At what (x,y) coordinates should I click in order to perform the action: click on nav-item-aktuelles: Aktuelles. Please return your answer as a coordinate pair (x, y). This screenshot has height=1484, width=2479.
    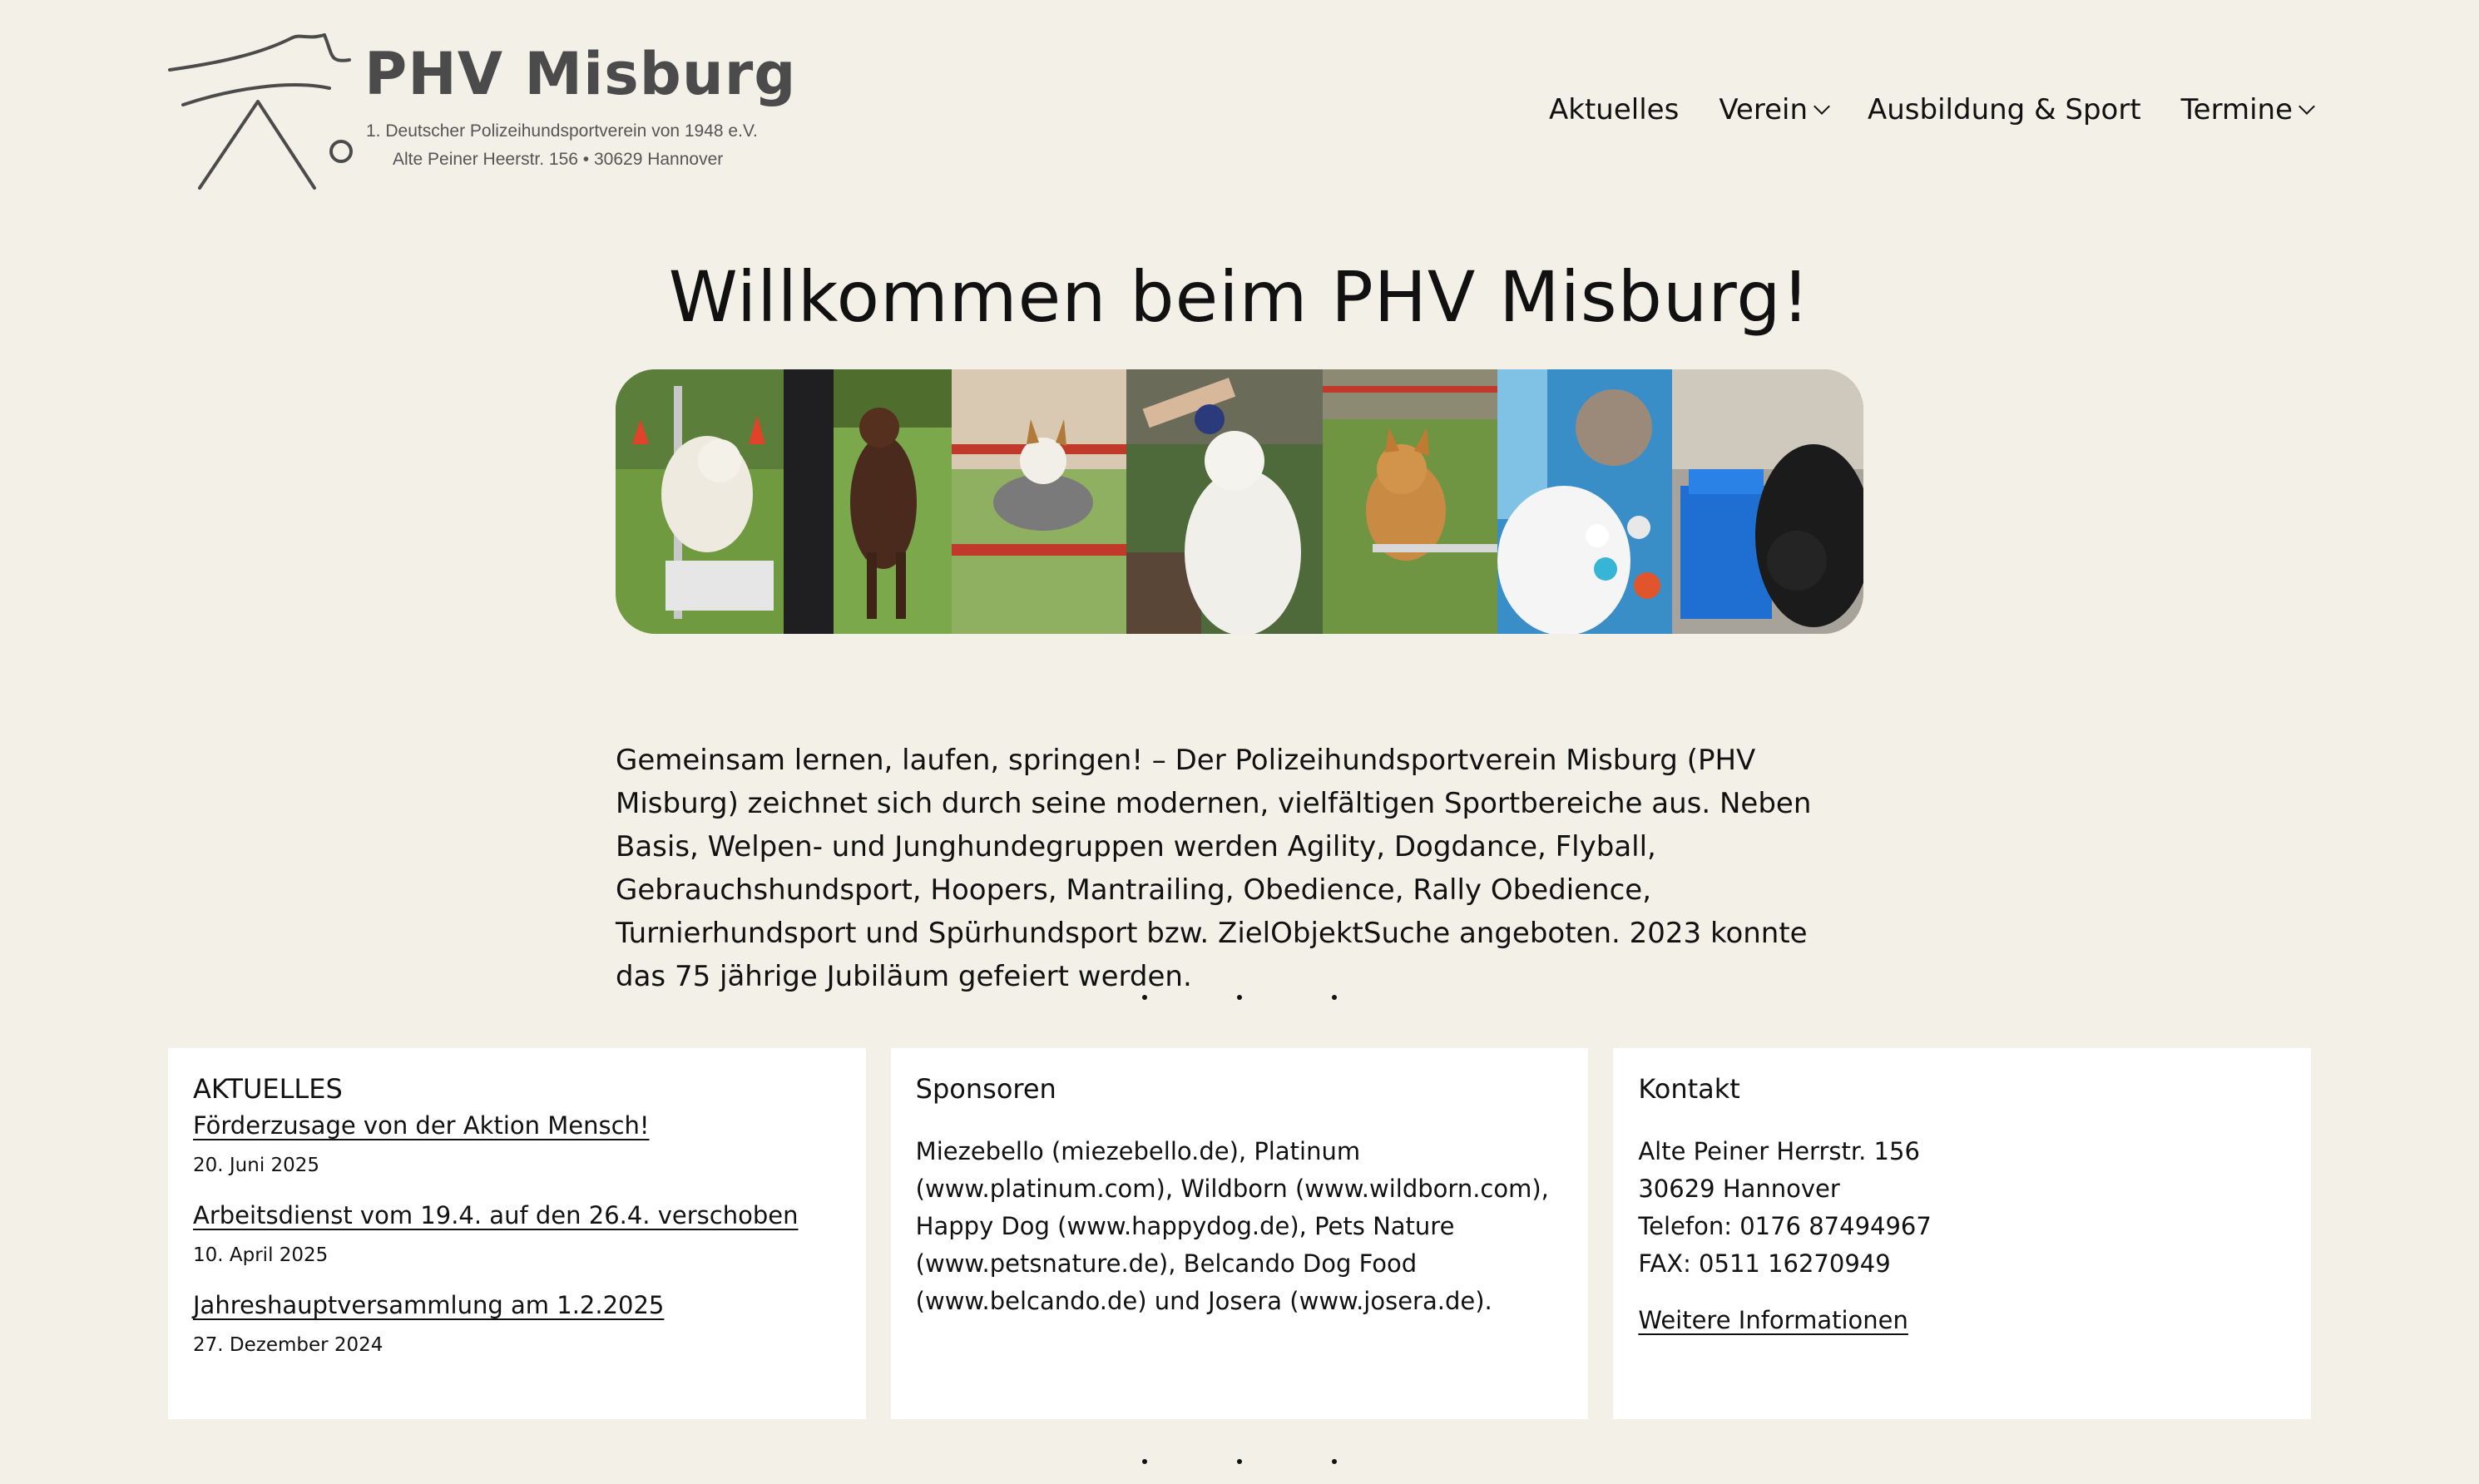
    Looking at the image, I should click on (1614, 109).